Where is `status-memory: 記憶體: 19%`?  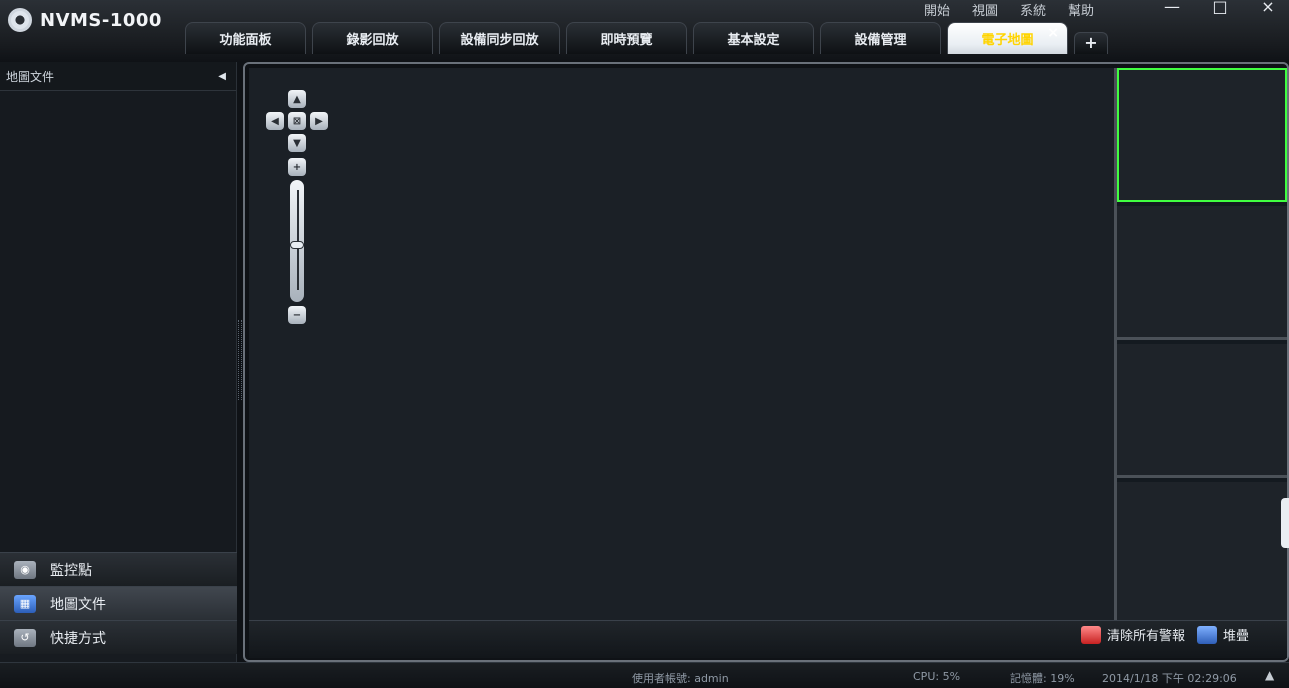
status-memory: 記憶體: 19% is located at coordinates (1042, 678).